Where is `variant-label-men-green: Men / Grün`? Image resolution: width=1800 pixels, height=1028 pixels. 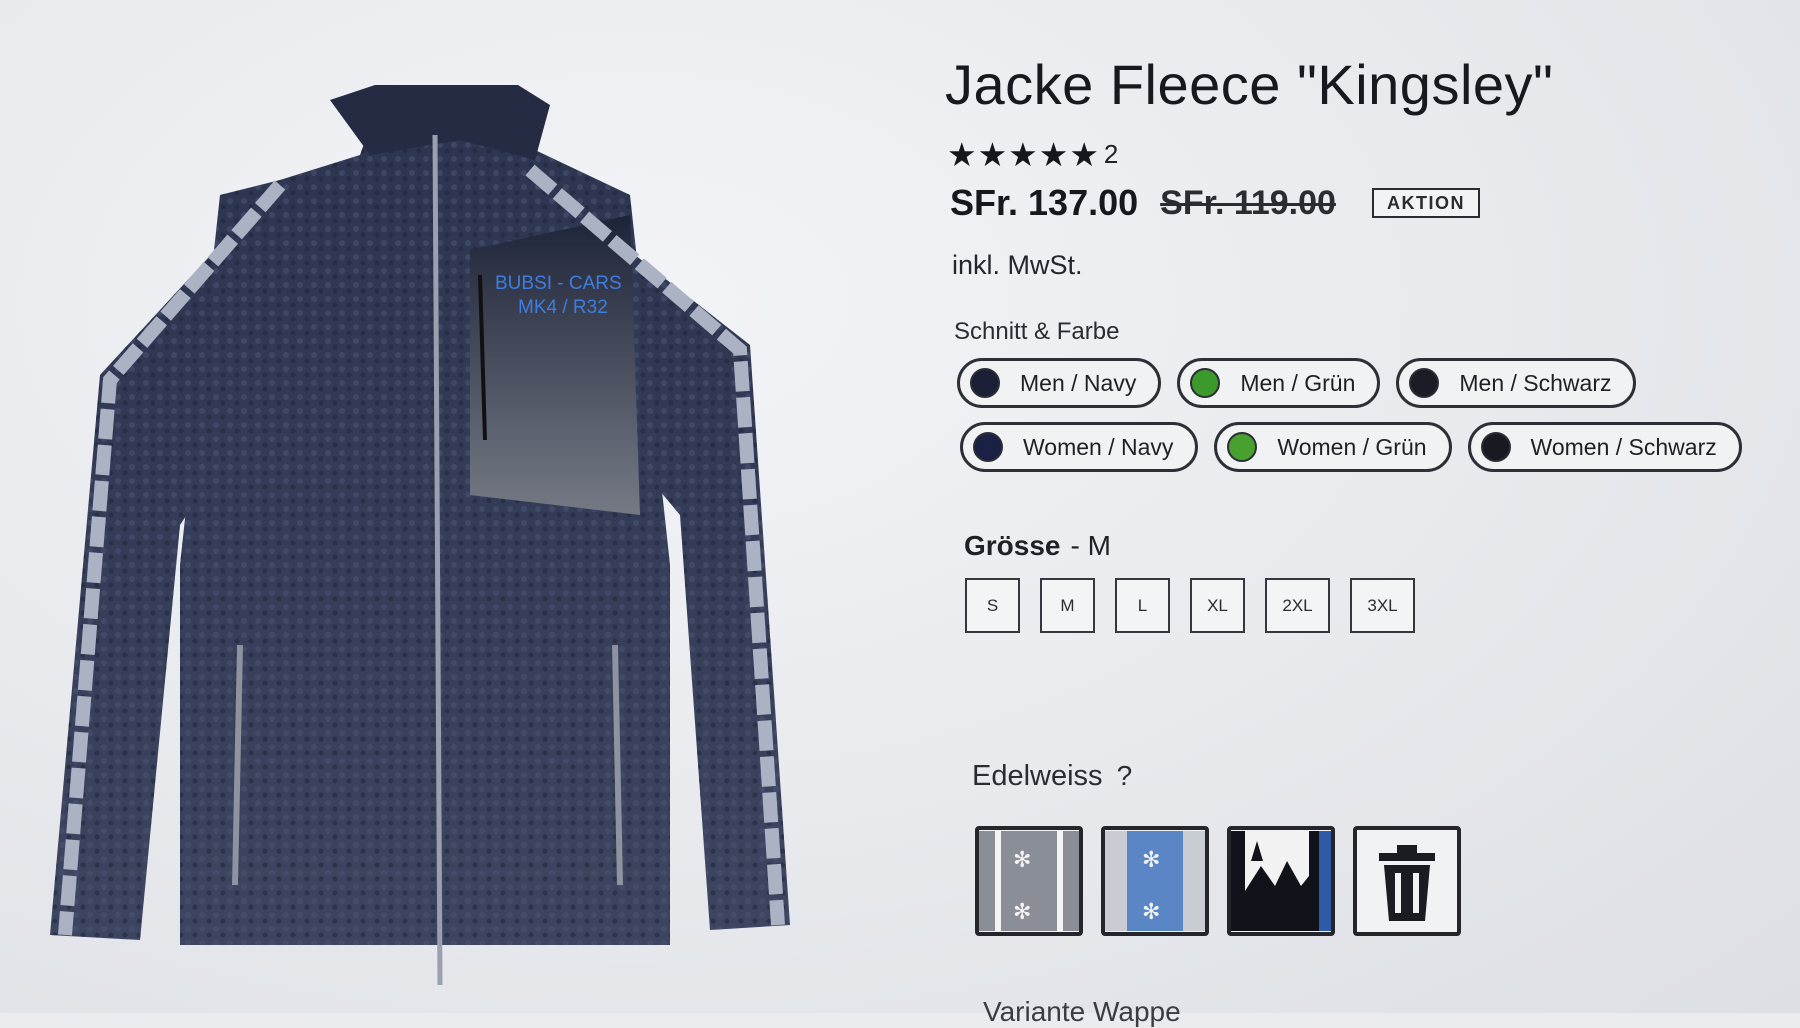 variant-label-men-green: Men / Grün is located at coordinates (1298, 382).